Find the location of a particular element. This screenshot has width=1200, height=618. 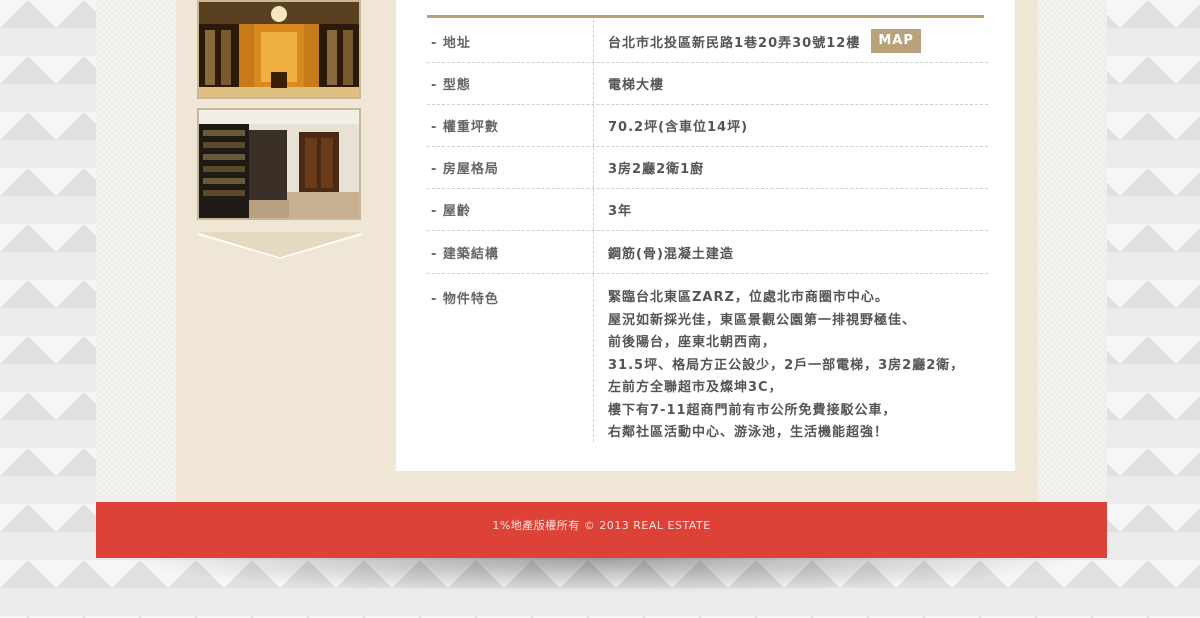

detail-row-address: - 地址 台北市北投區新民路1巷20弄30號12樓 MAP is located at coordinates (707, 41).